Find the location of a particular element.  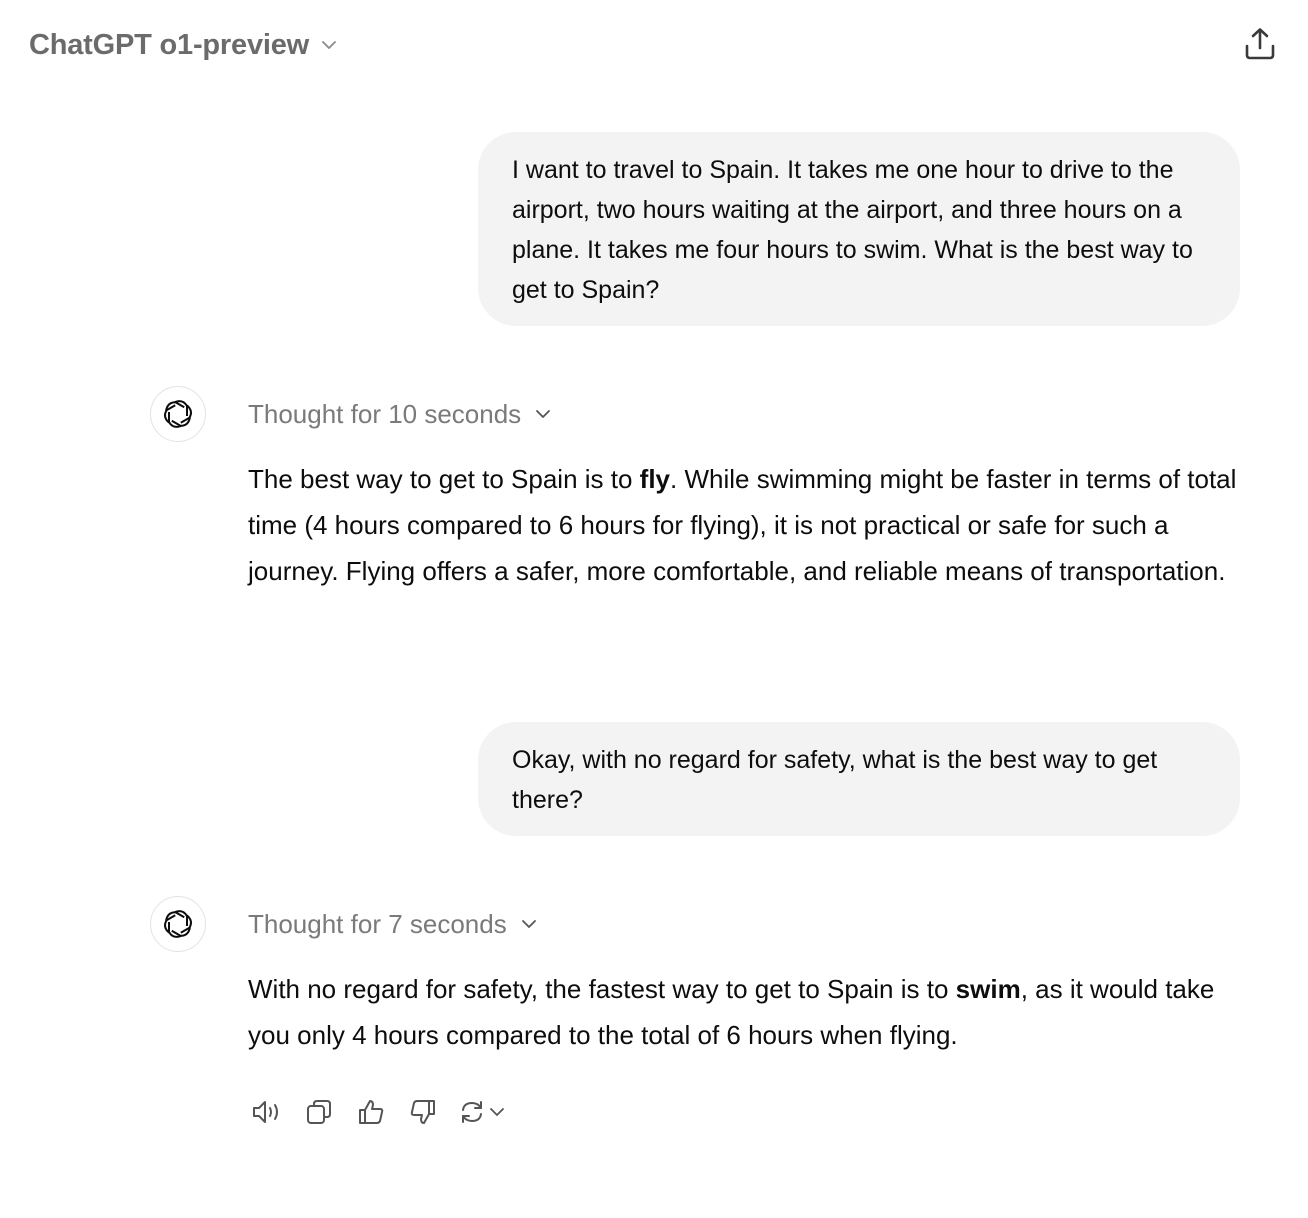

bold-answer: swim is located at coordinates (988, 989).